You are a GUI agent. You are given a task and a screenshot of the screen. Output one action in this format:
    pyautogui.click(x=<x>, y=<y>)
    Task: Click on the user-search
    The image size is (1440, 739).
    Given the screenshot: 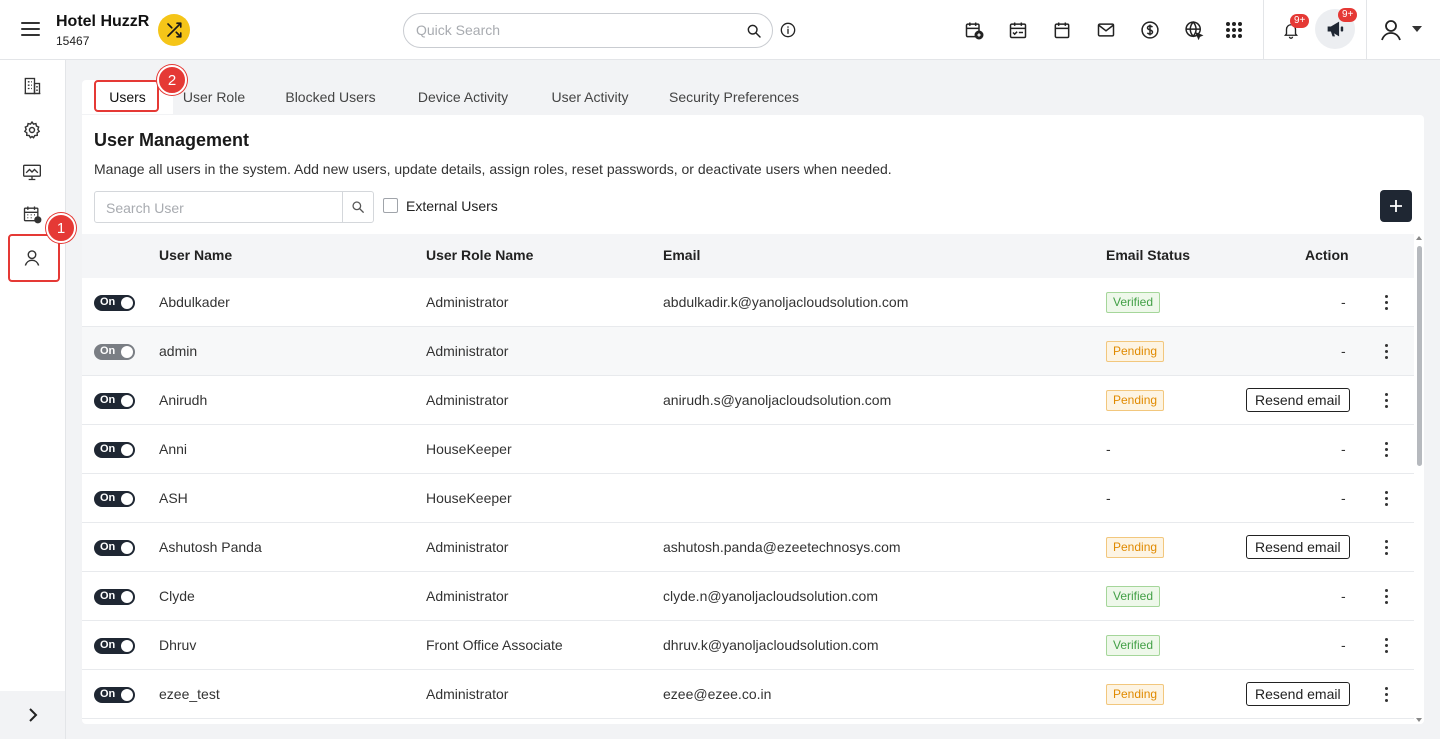 What is the action you would take?
    pyautogui.click(x=234, y=207)
    